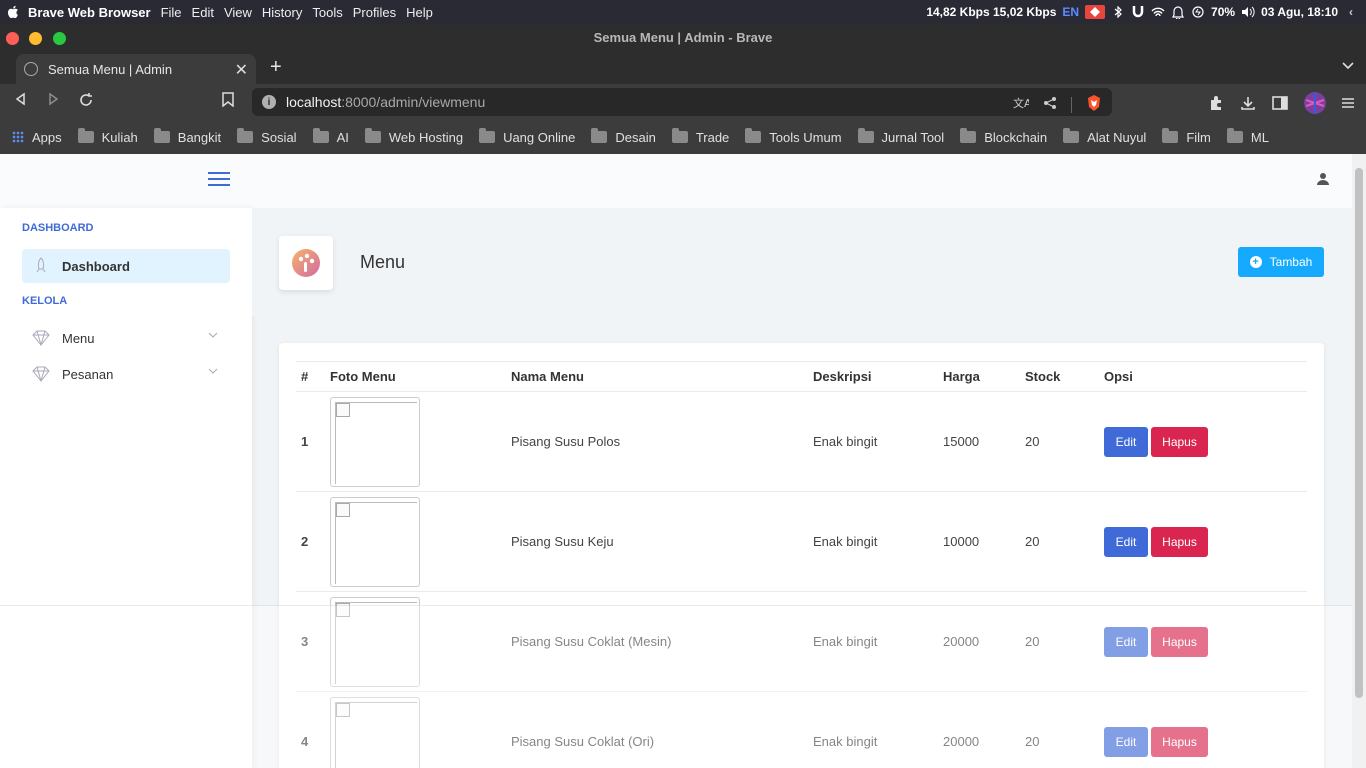 The height and width of the screenshot is (768, 1366). I want to click on magnet-icon, so click(1138, 12).